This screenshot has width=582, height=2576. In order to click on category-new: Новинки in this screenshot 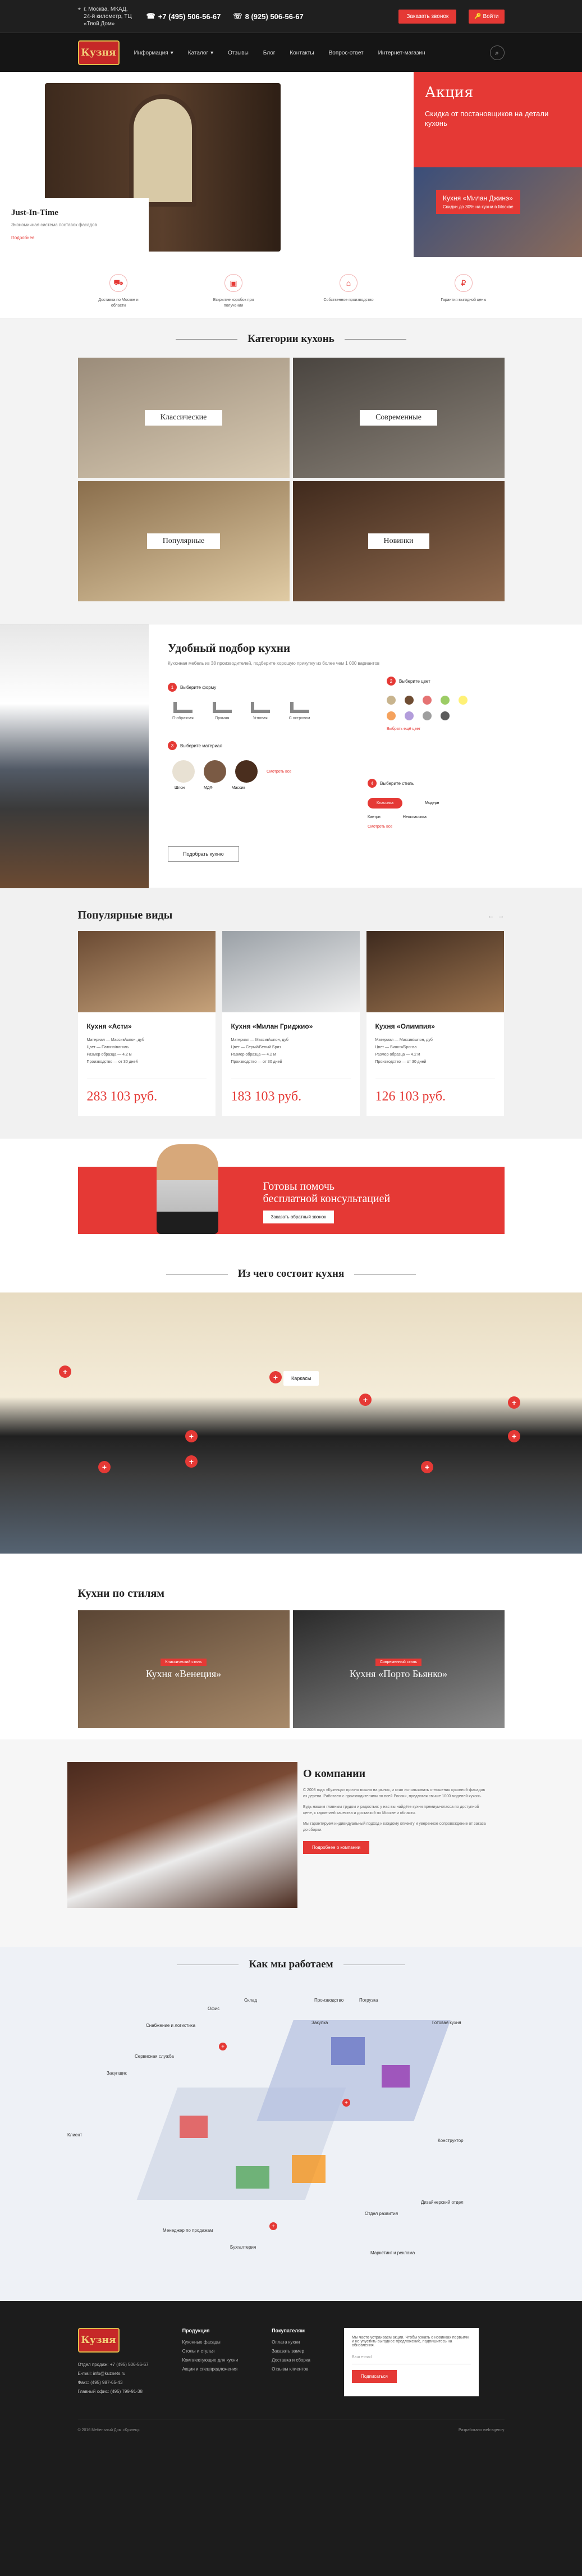, I will do `click(398, 541)`.